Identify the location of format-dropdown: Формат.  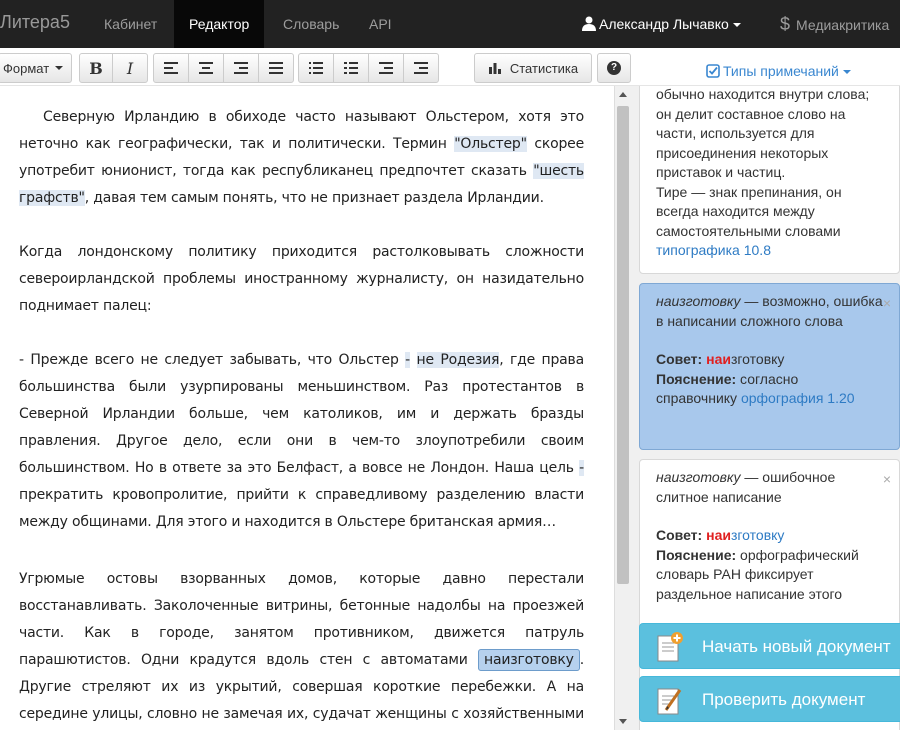
(36, 68).